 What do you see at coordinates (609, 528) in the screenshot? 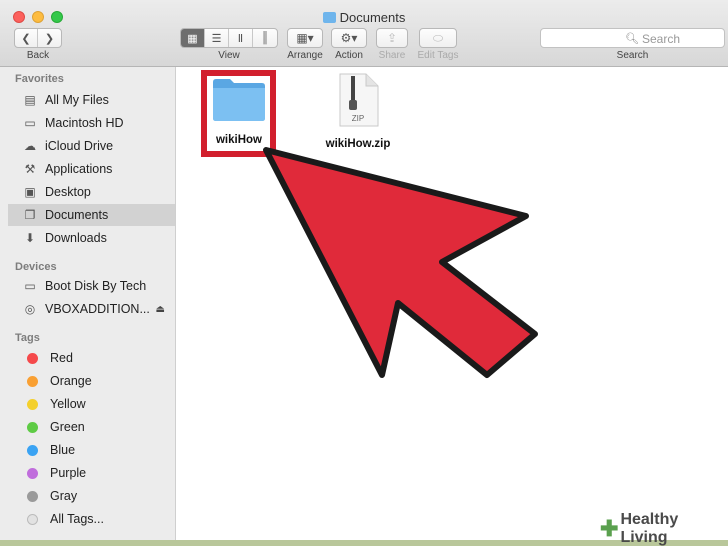
I see `plus-logo-icon: ✚` at bounding box center [609, 528].